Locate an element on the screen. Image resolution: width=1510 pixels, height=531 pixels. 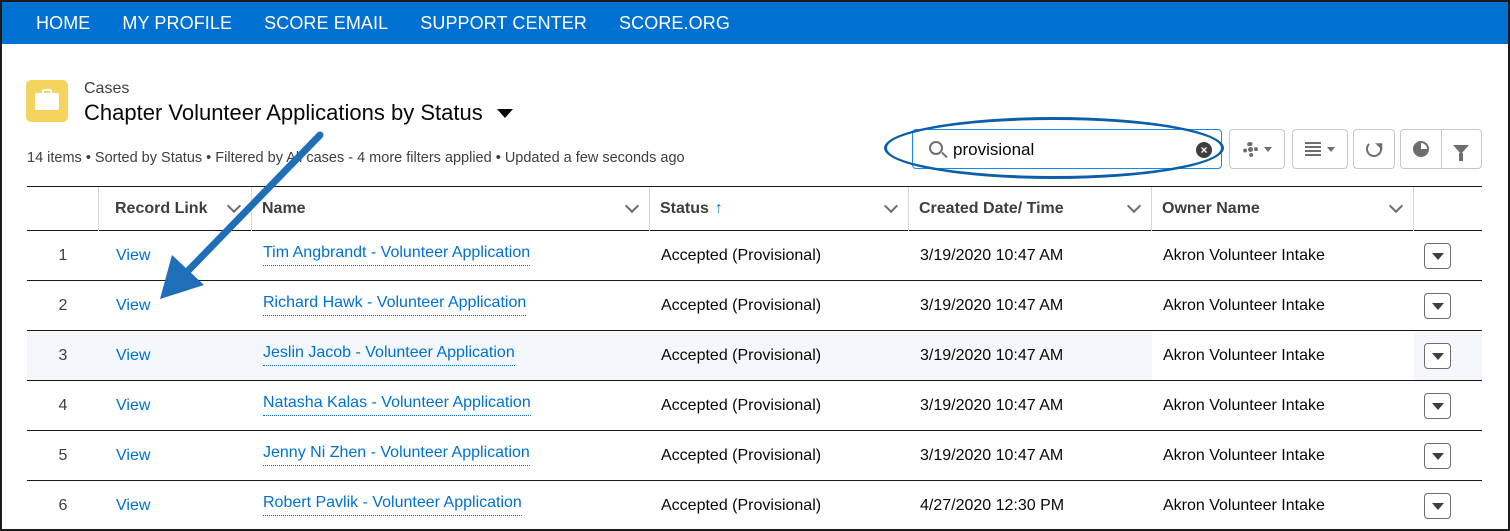
nav-my-profile: MY PROFILE is located at coordinates (177, 23).